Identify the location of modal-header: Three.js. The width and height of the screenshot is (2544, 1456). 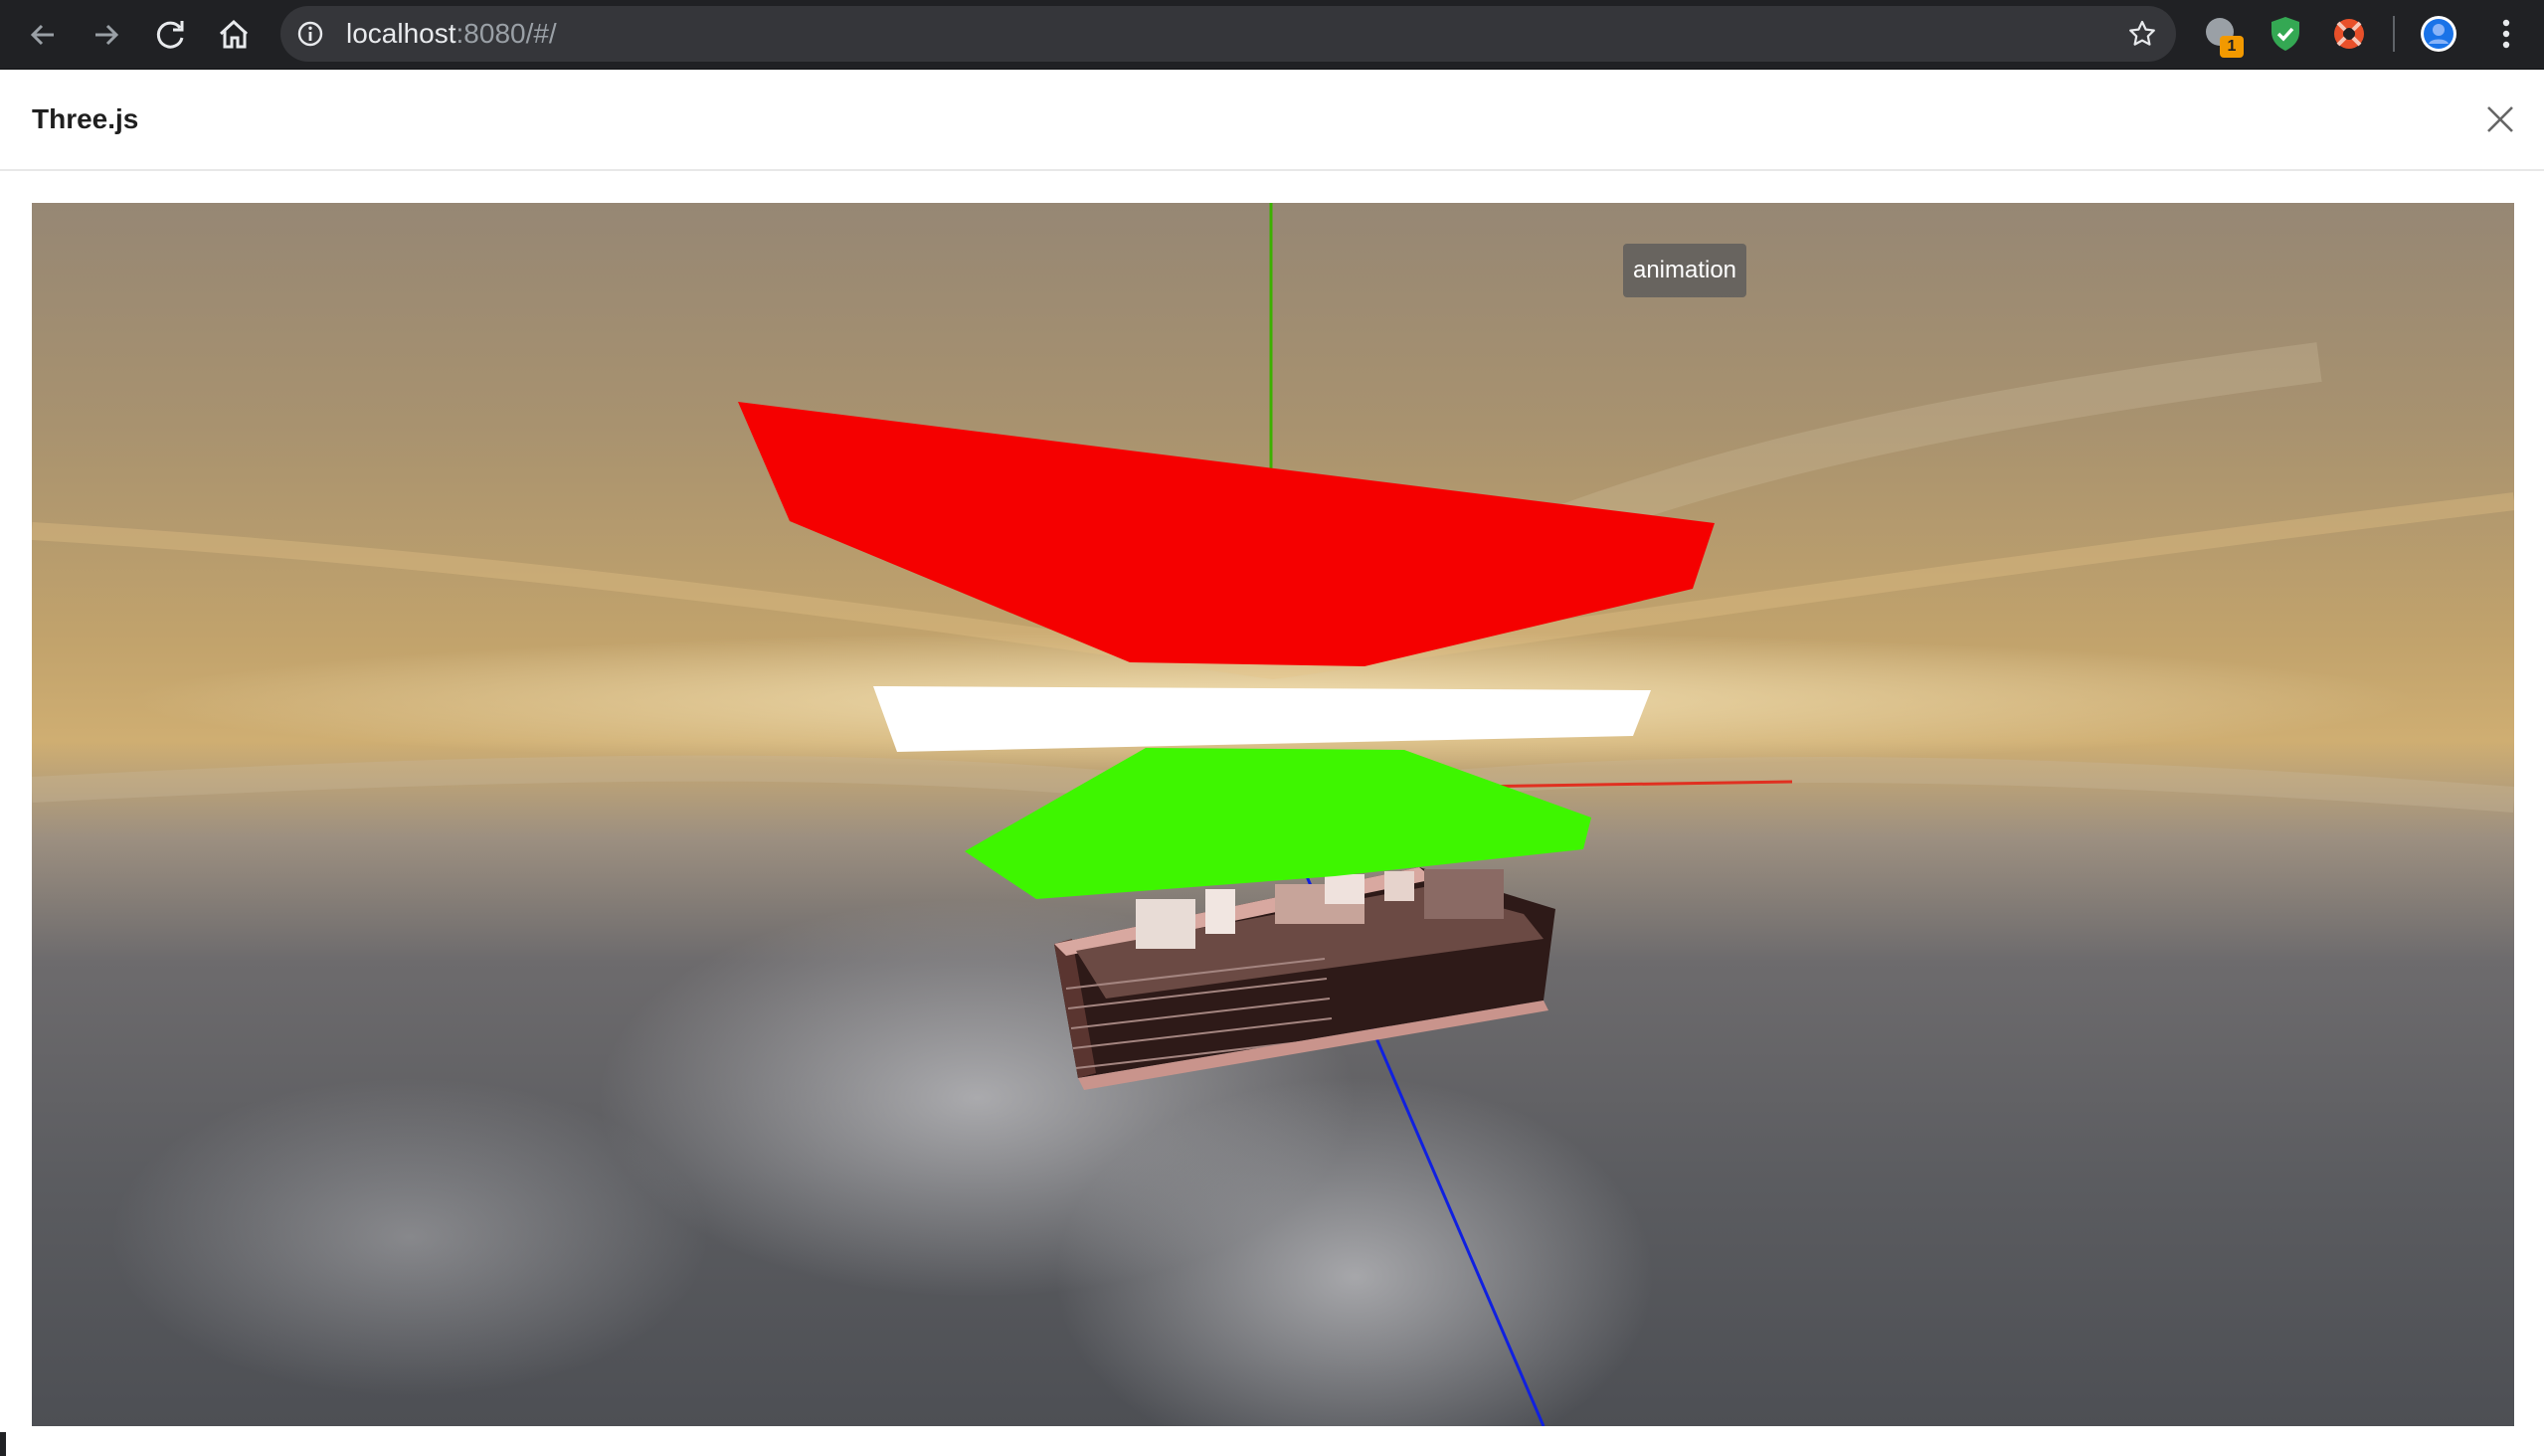
(1272, 120).